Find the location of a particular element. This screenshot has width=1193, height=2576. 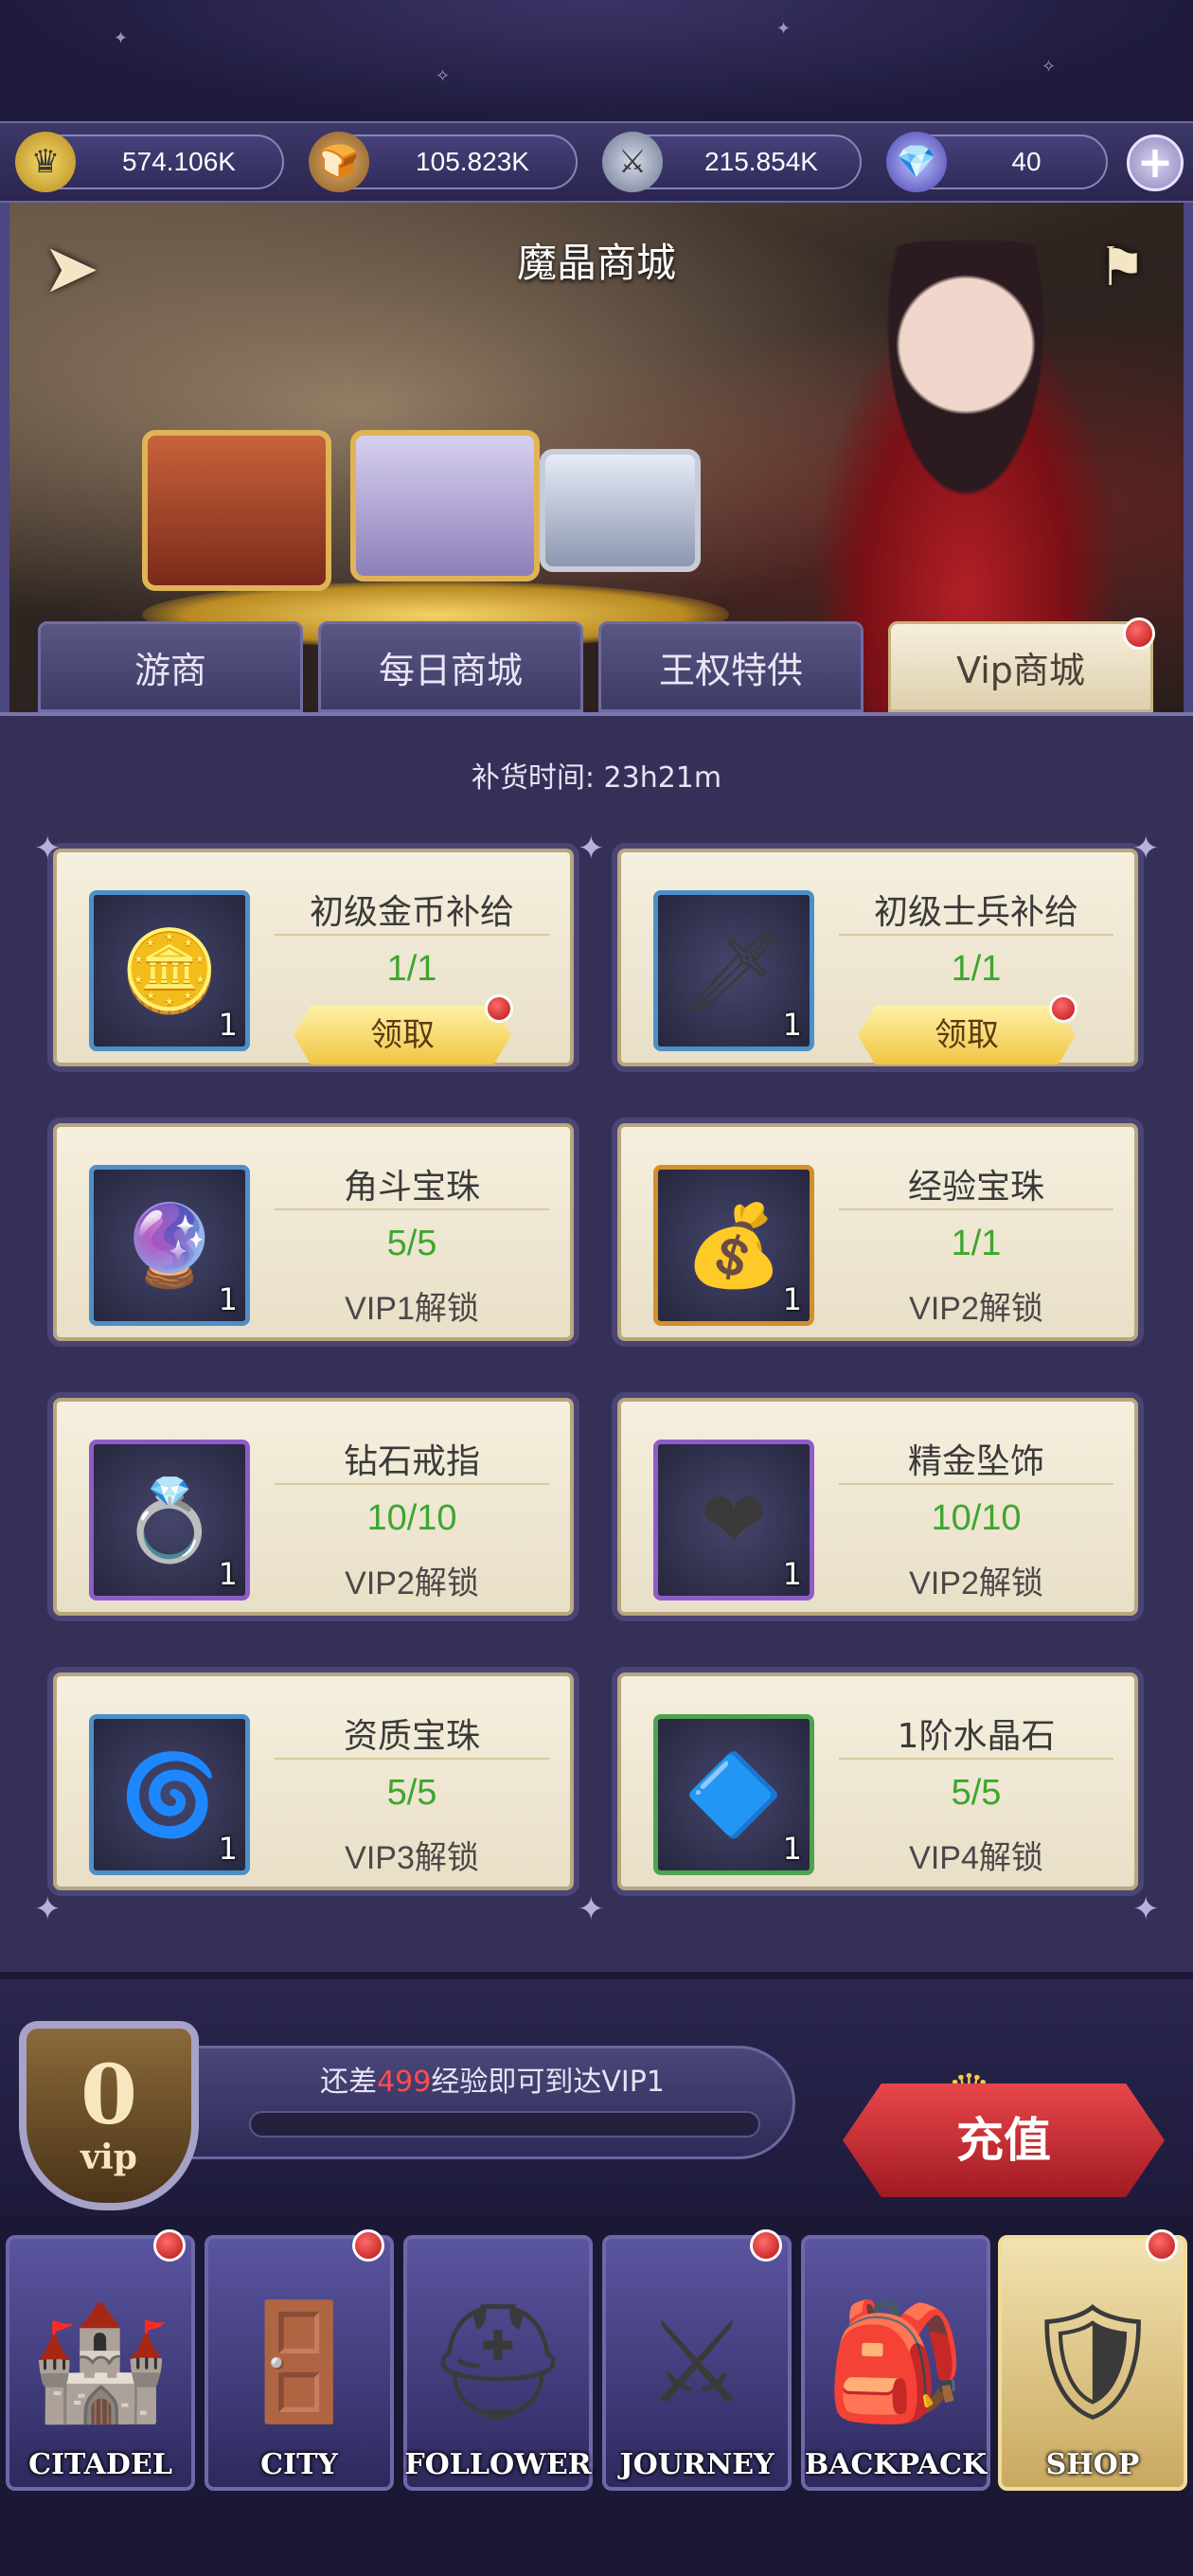

sword-shield-icon: 🗡 1 is located at coordinates (733, 970).